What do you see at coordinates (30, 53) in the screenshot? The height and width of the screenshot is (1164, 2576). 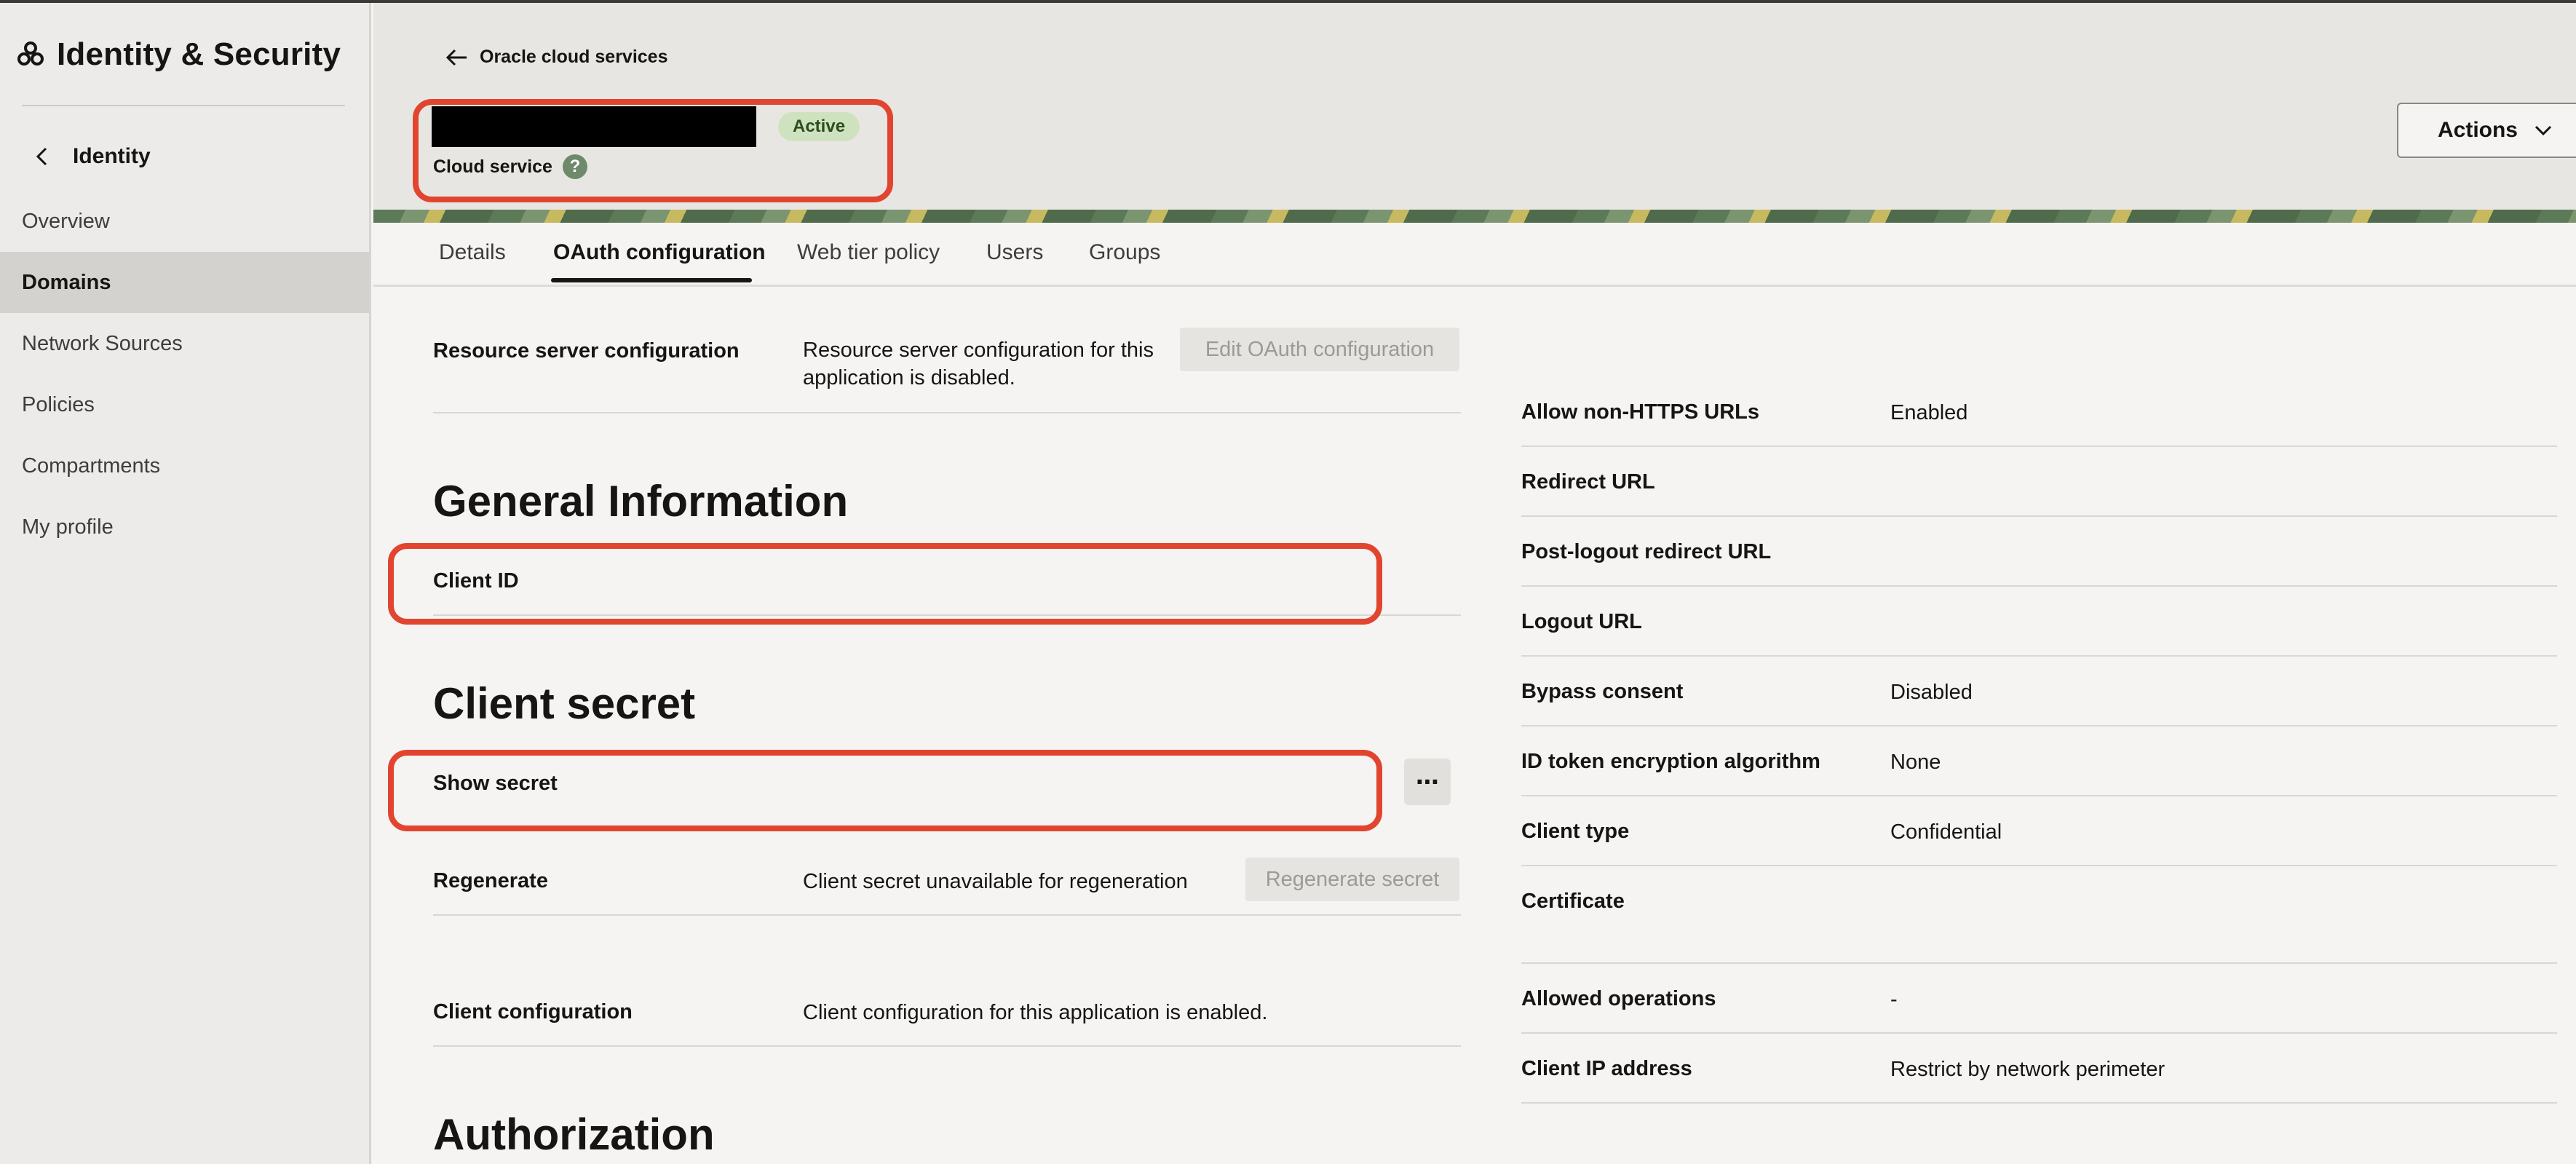 I see `identity-logo-icon` at bounding box center [30, 53].